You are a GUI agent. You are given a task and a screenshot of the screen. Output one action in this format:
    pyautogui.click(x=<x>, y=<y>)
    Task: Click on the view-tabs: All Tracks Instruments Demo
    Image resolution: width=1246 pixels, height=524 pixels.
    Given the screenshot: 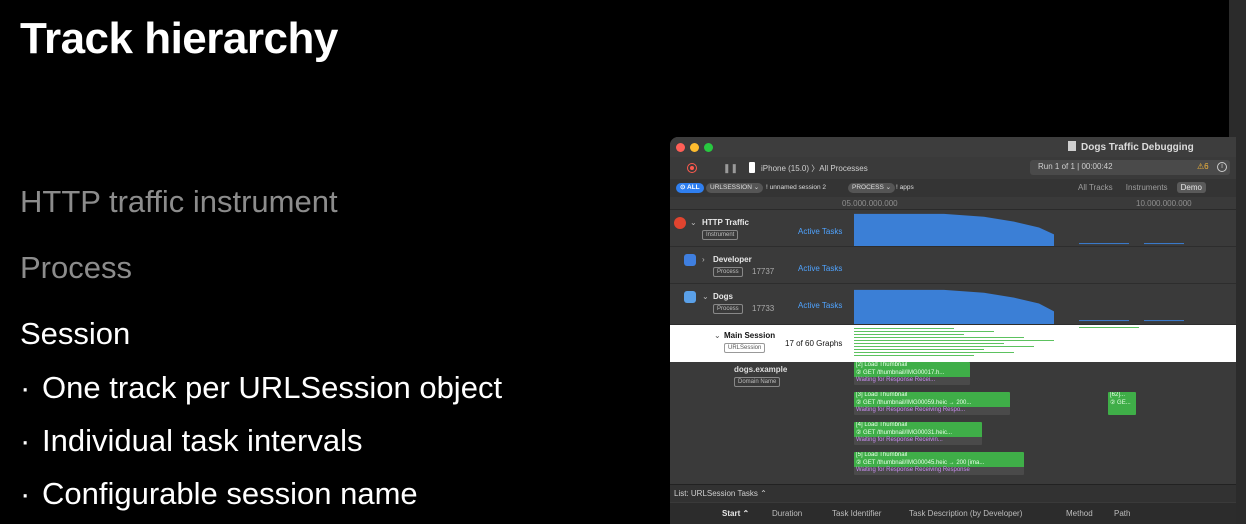 What is the action you would take?
    pyautogui.click(x=1141, y=187)
    